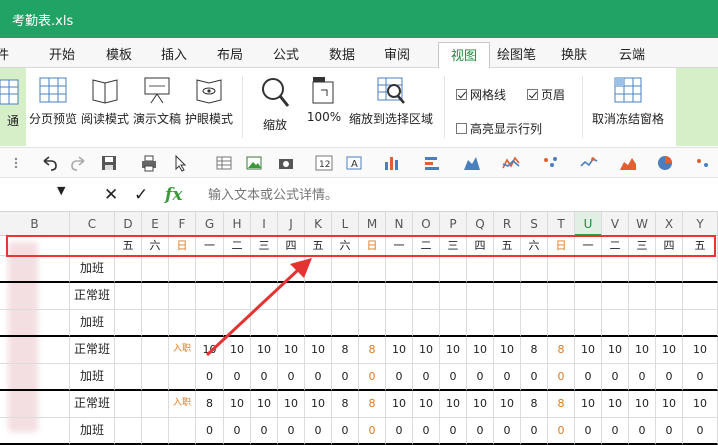 This screenshot has height=445, width=718. Describe the element at coordinates (464, 56) in the screenshot. I see `menu-item: 视图` at that location.